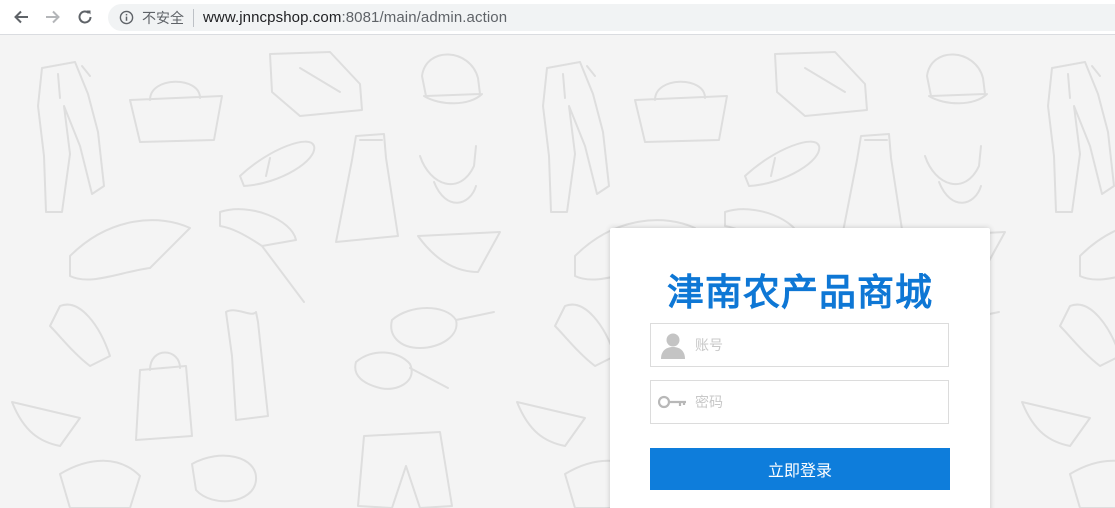 The image size is (1115, 508). I want to click on url-text: www.jnncpshop.com:8081/main/admin.action, so click(355, 17).